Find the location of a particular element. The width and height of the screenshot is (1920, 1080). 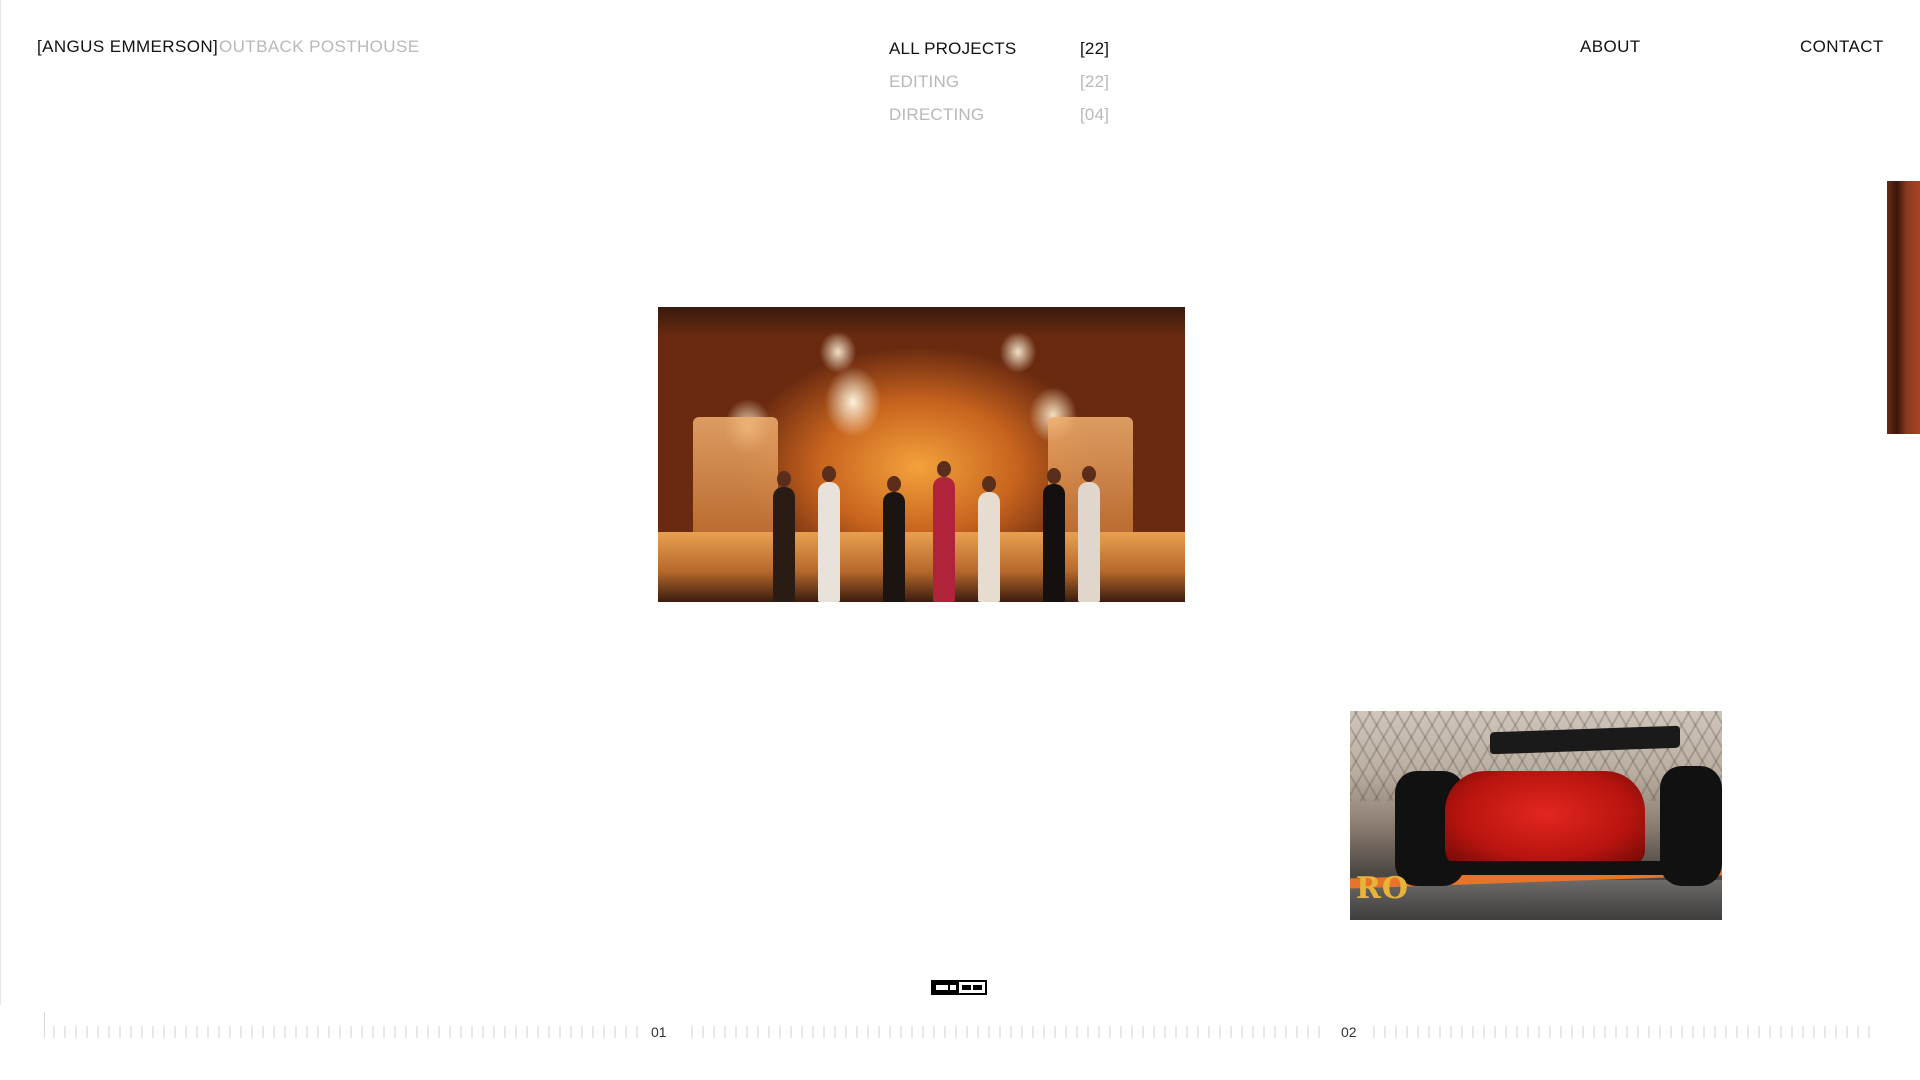

timeline-marker-02: 02 is located at coordinates (1349, 1032).